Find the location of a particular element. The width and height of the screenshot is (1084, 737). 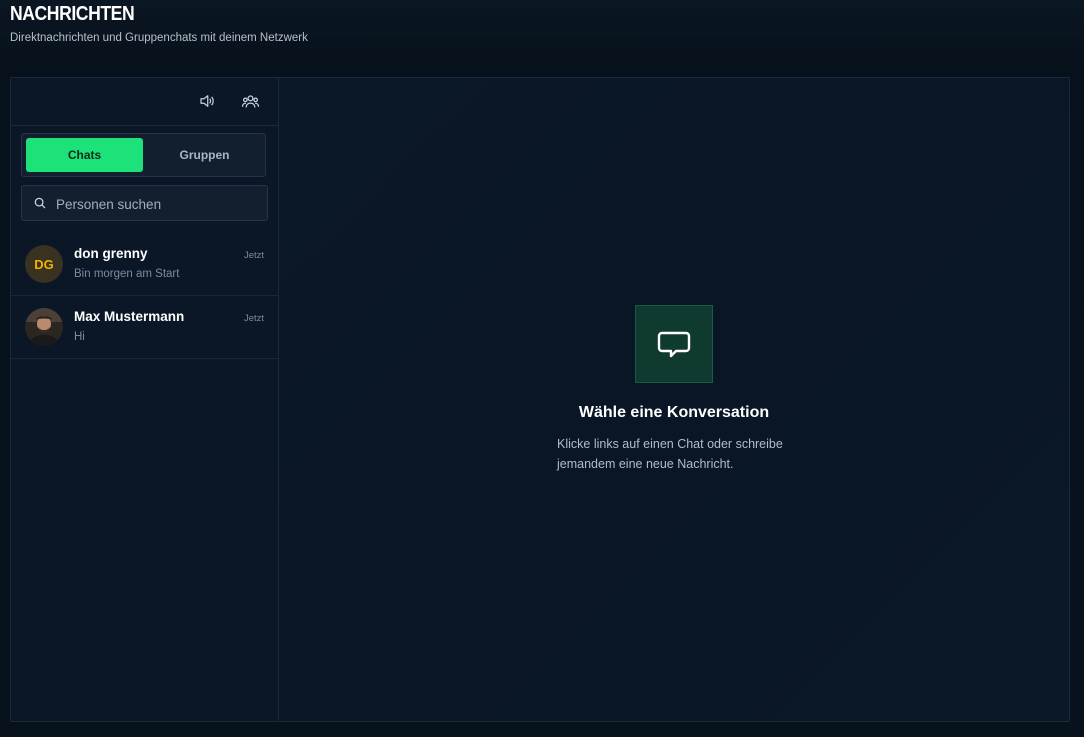

chat-bubble-icon is located at coordinates (674, 344).